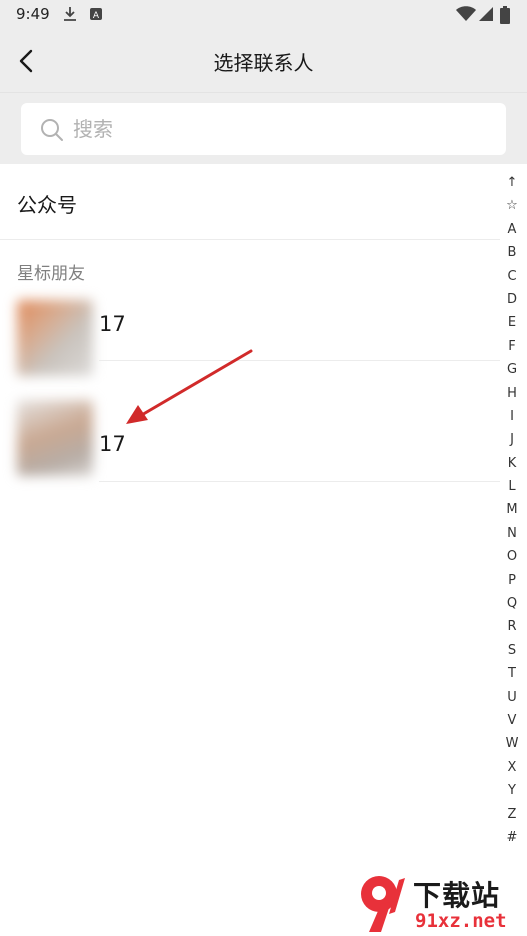 The image size is (527, 936). Describe the element at coordinates (512, 556) in the screenshot. I see `index-letter: O` at that location.